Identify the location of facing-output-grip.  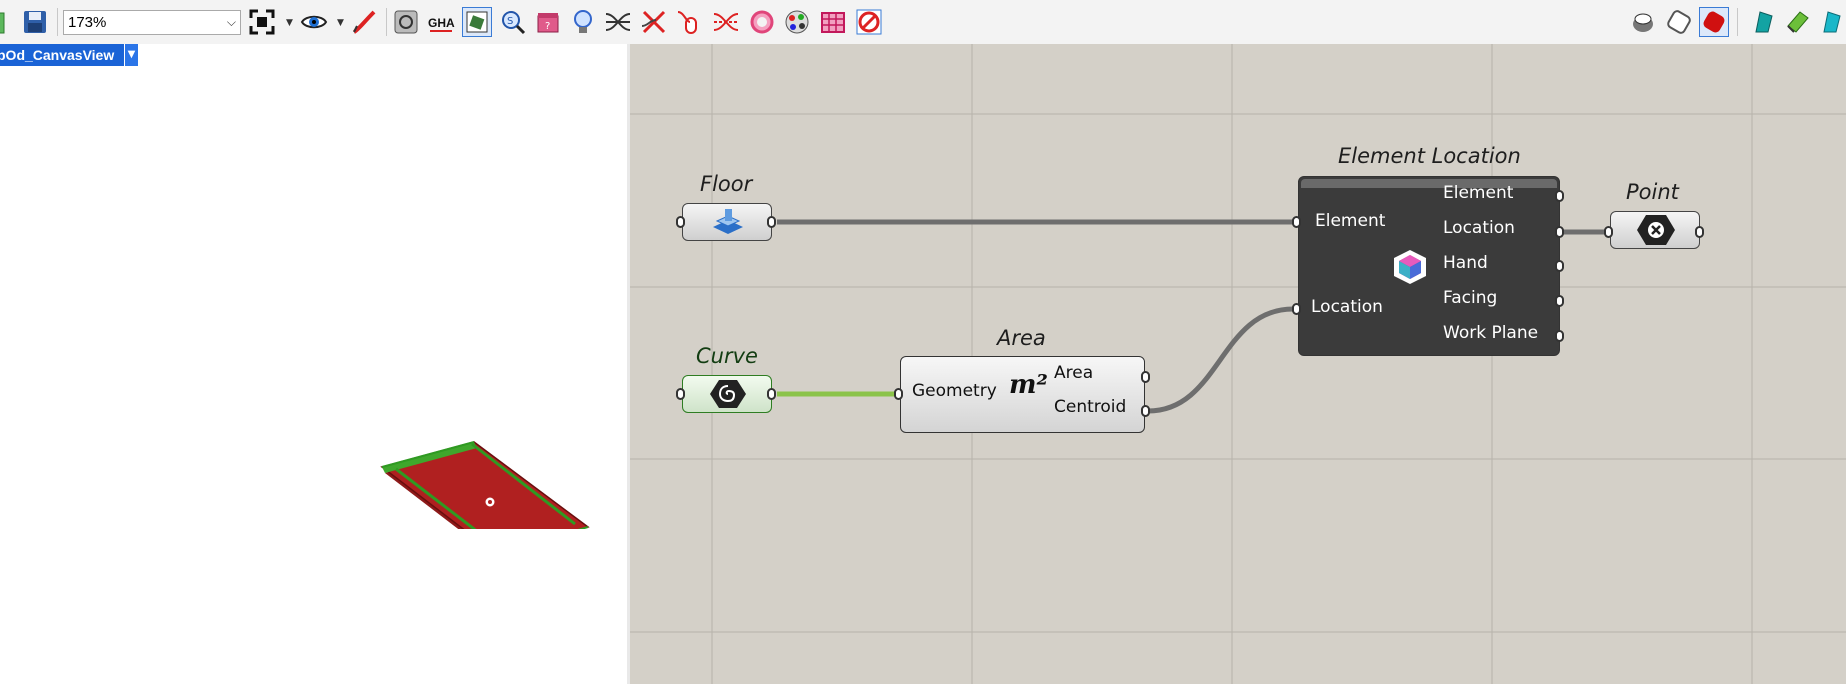
(1559, 301).